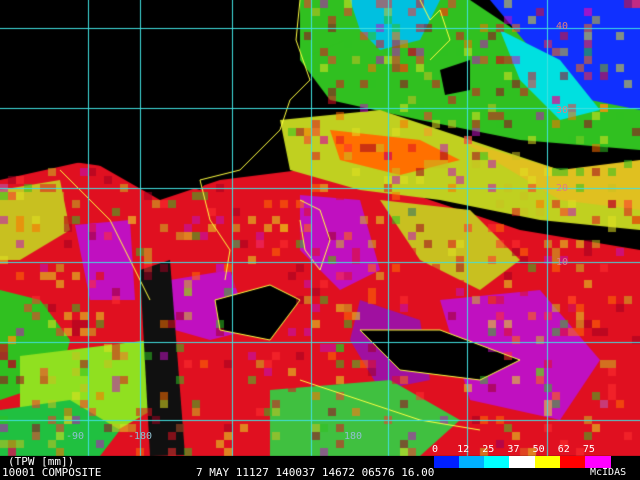  What do you see at coordinates (562, 26) in the screenshot?
I see `lat-label-40: 40` at bounding box center [562, 26].